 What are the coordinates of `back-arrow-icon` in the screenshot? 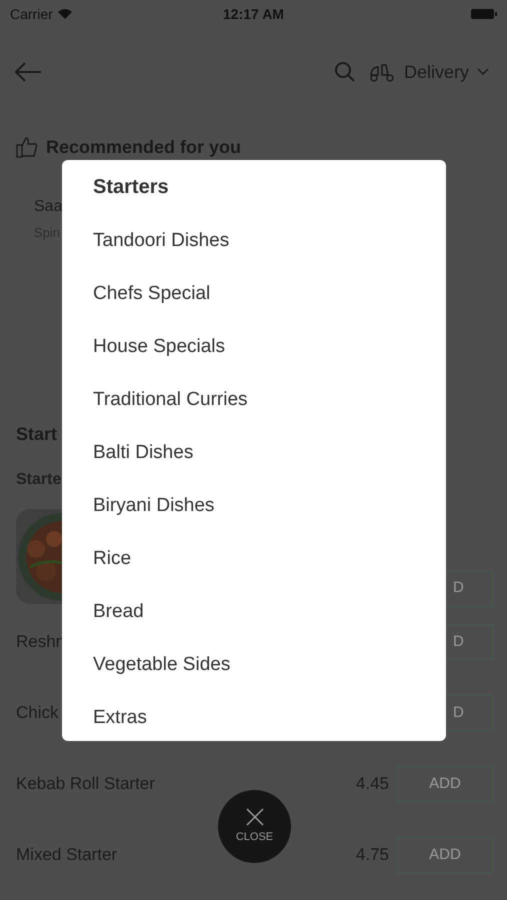 It's located at (28, 72).